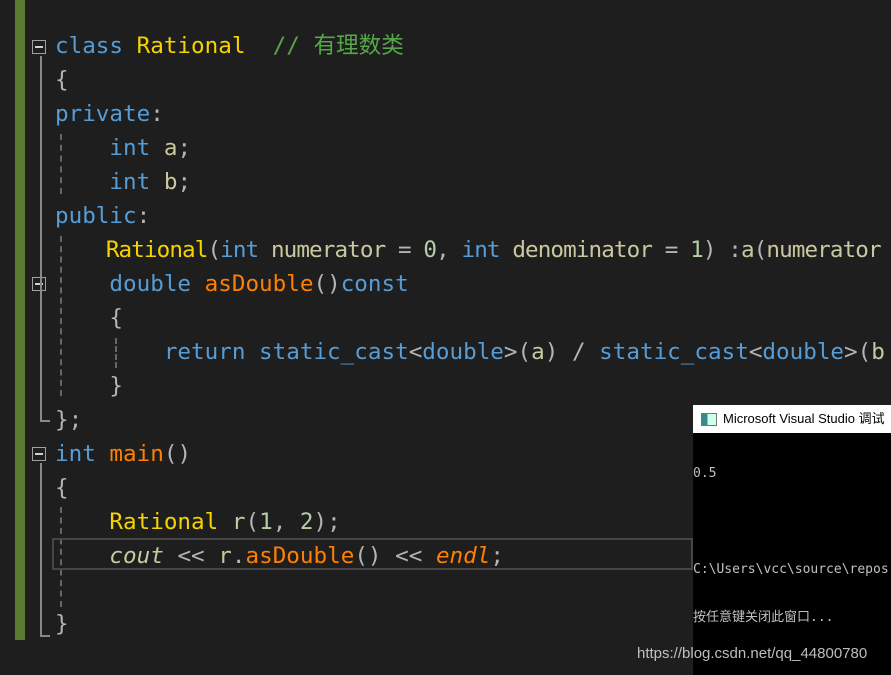  What do you see at coordinates (463, 556) in the screenshot?
I see `code-token: endl` at bounding box center [463, 556].